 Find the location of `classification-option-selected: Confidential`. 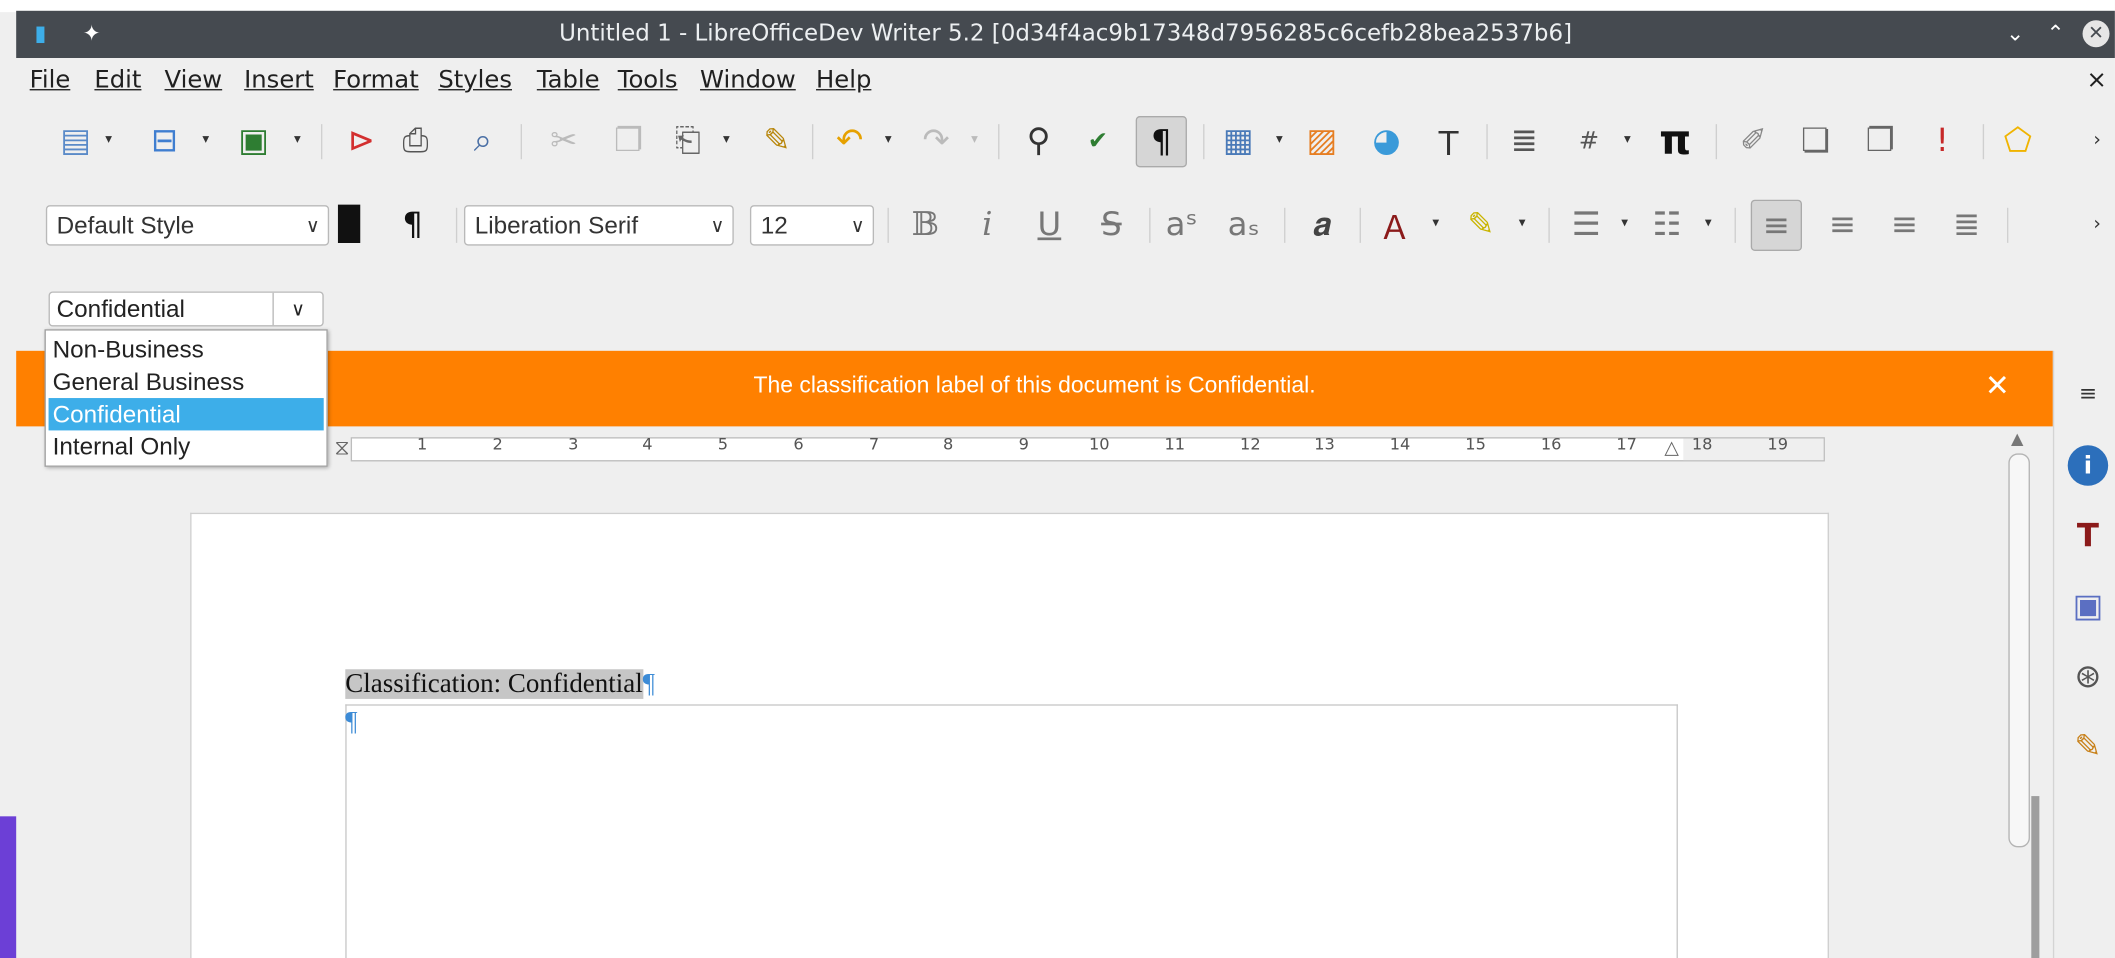

classification-option-selected: Confidential is located at coordinates (186, 414).